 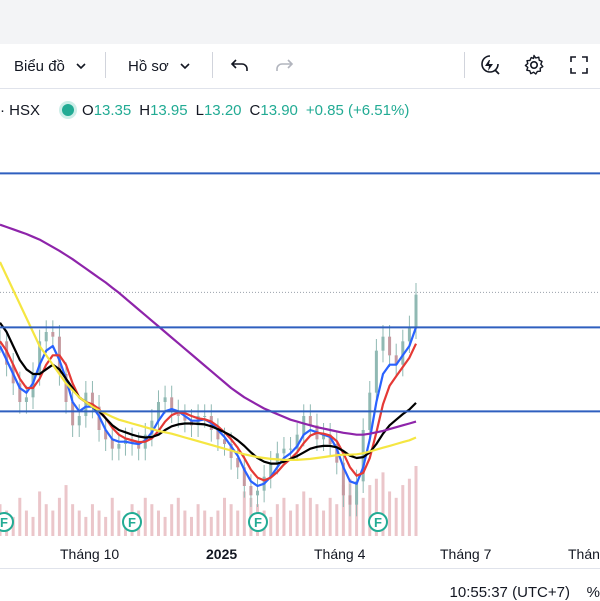 I want to click on replay-button, so click(x=490, y=65).